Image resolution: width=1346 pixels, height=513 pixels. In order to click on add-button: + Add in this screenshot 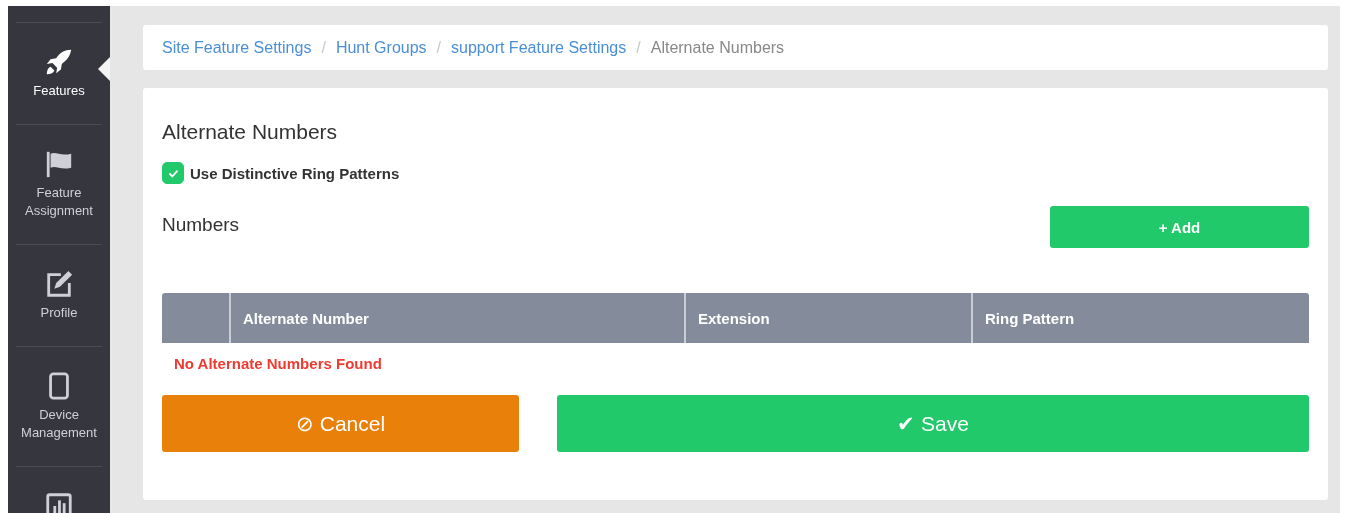, I will do `click(1179, 227)`.